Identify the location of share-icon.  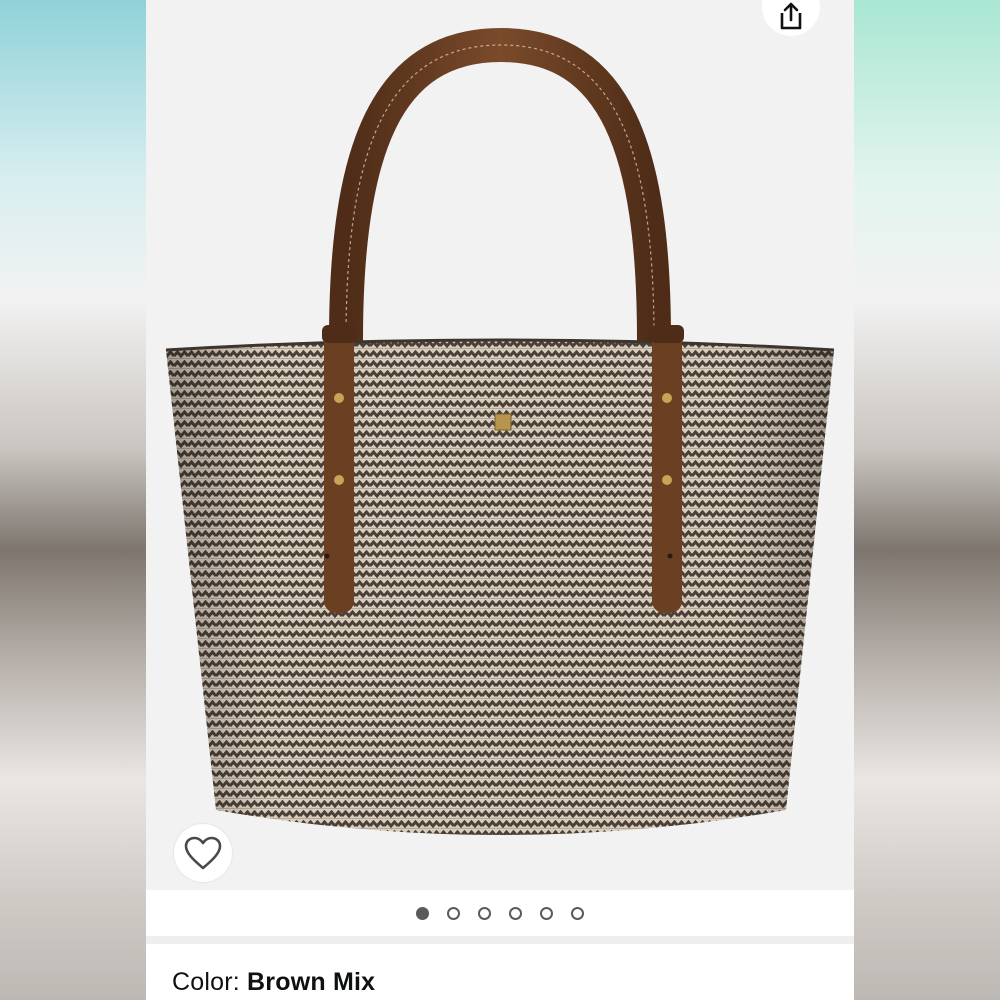
(791, 16).